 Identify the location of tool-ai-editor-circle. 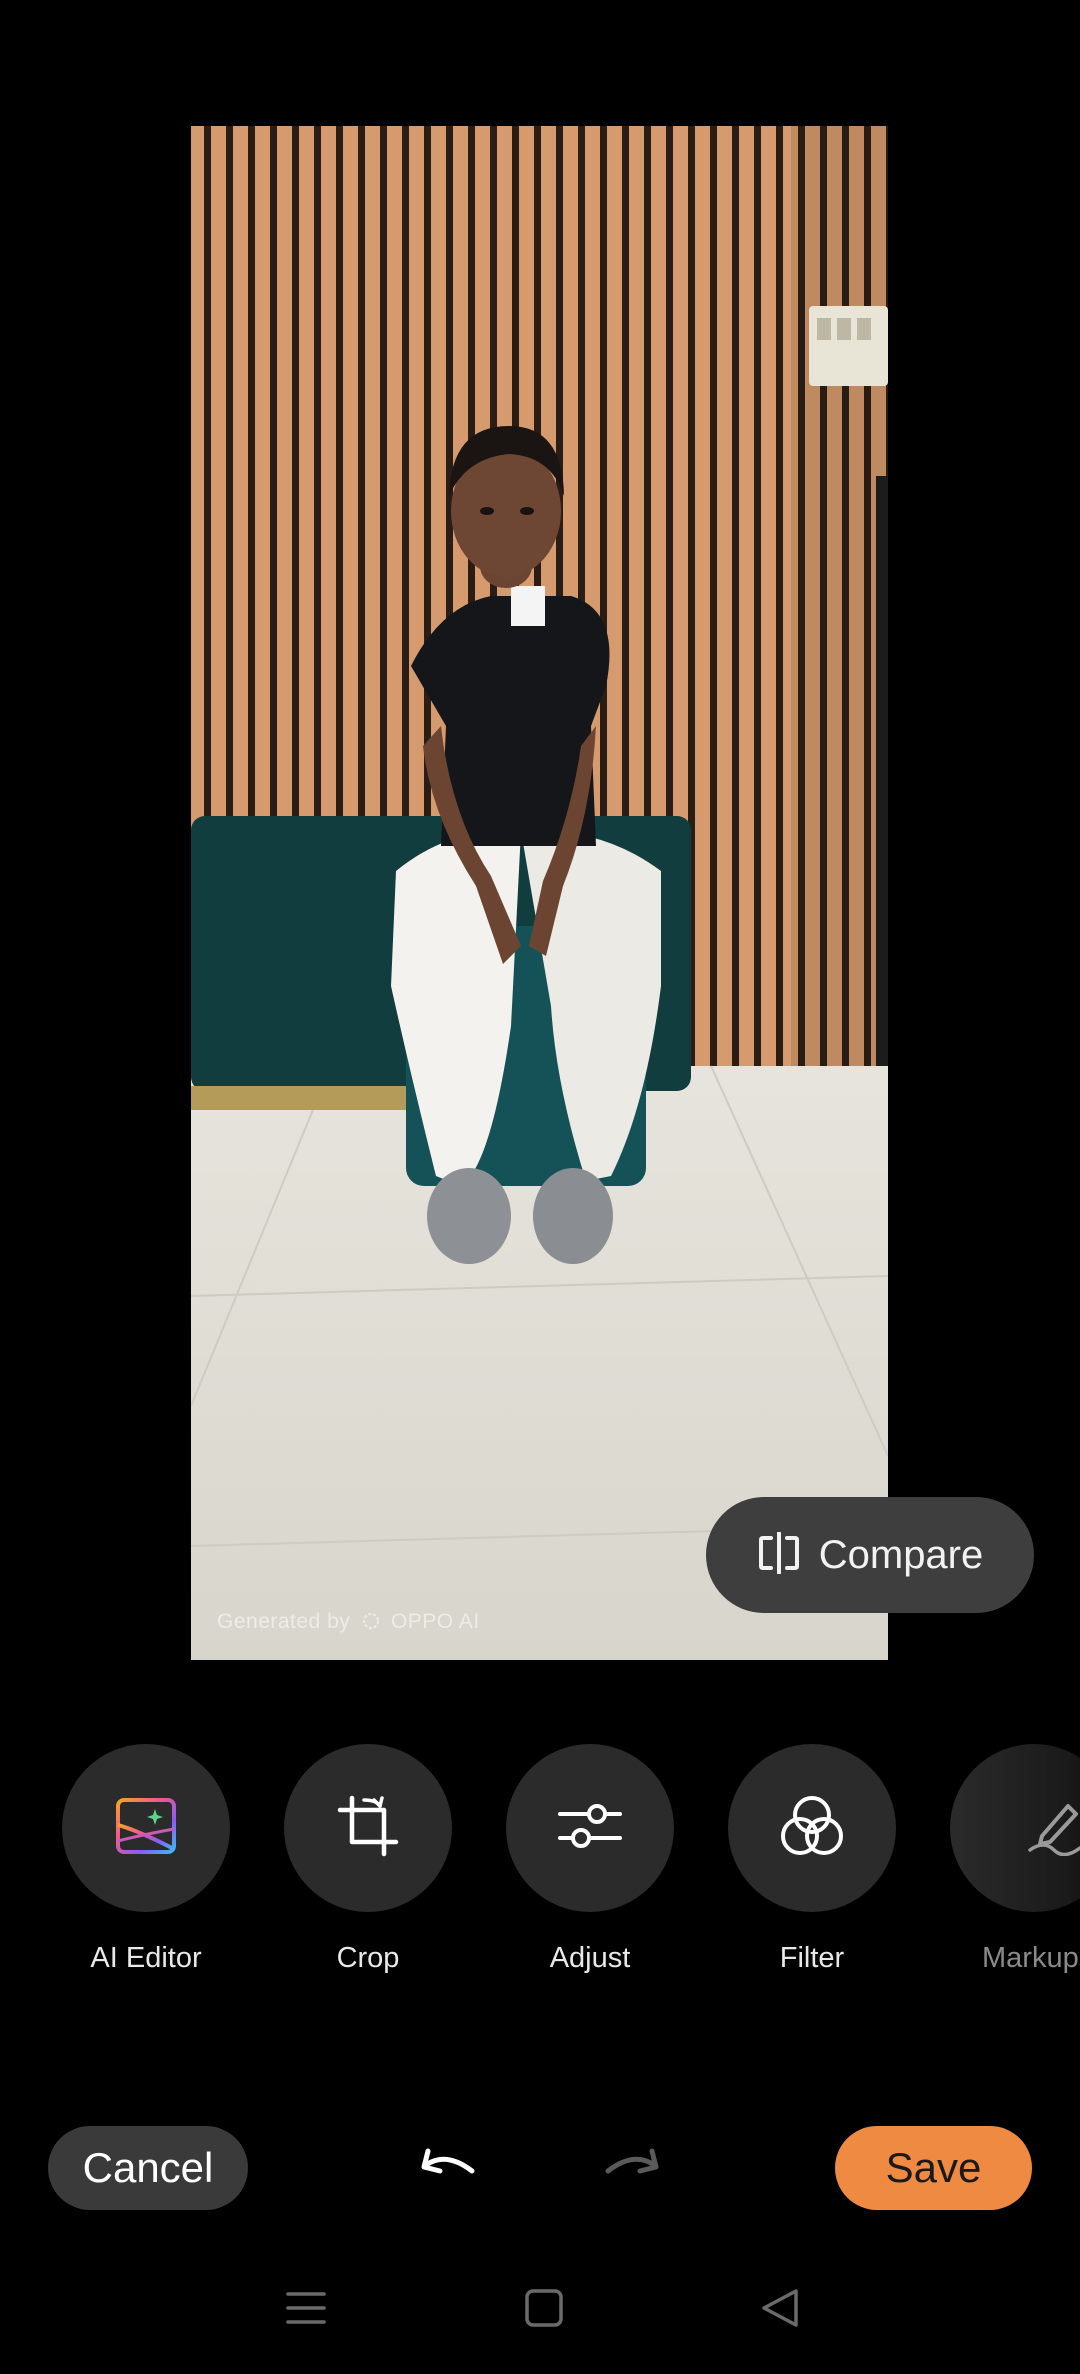
(146, 1828).